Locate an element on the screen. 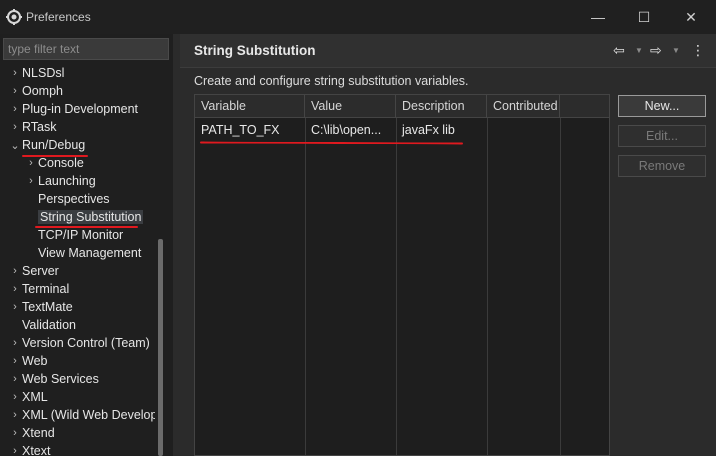 The height and width of the screenshot is (456, 716). tree-item-label: XML (Wild Web Developer) is located at coordinates (88, 415).